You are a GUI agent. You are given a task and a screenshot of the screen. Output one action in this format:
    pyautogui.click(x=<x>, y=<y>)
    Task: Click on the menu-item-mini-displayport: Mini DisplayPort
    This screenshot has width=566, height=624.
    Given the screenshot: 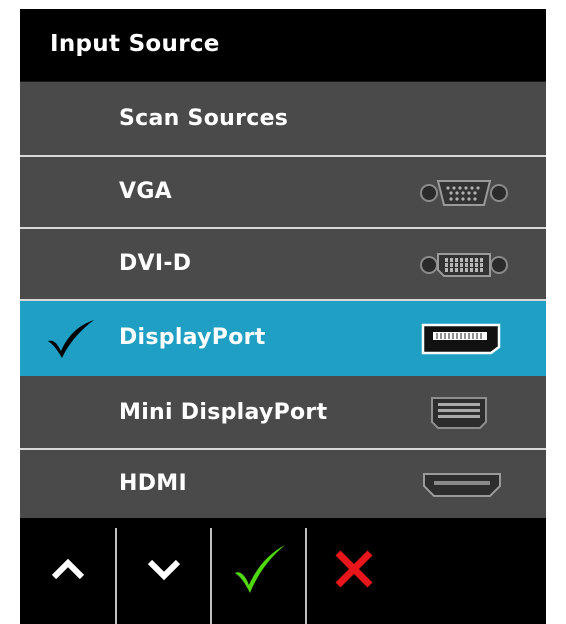 What is the action you would take?
    pyautogui.click(x=283, y=412)
    